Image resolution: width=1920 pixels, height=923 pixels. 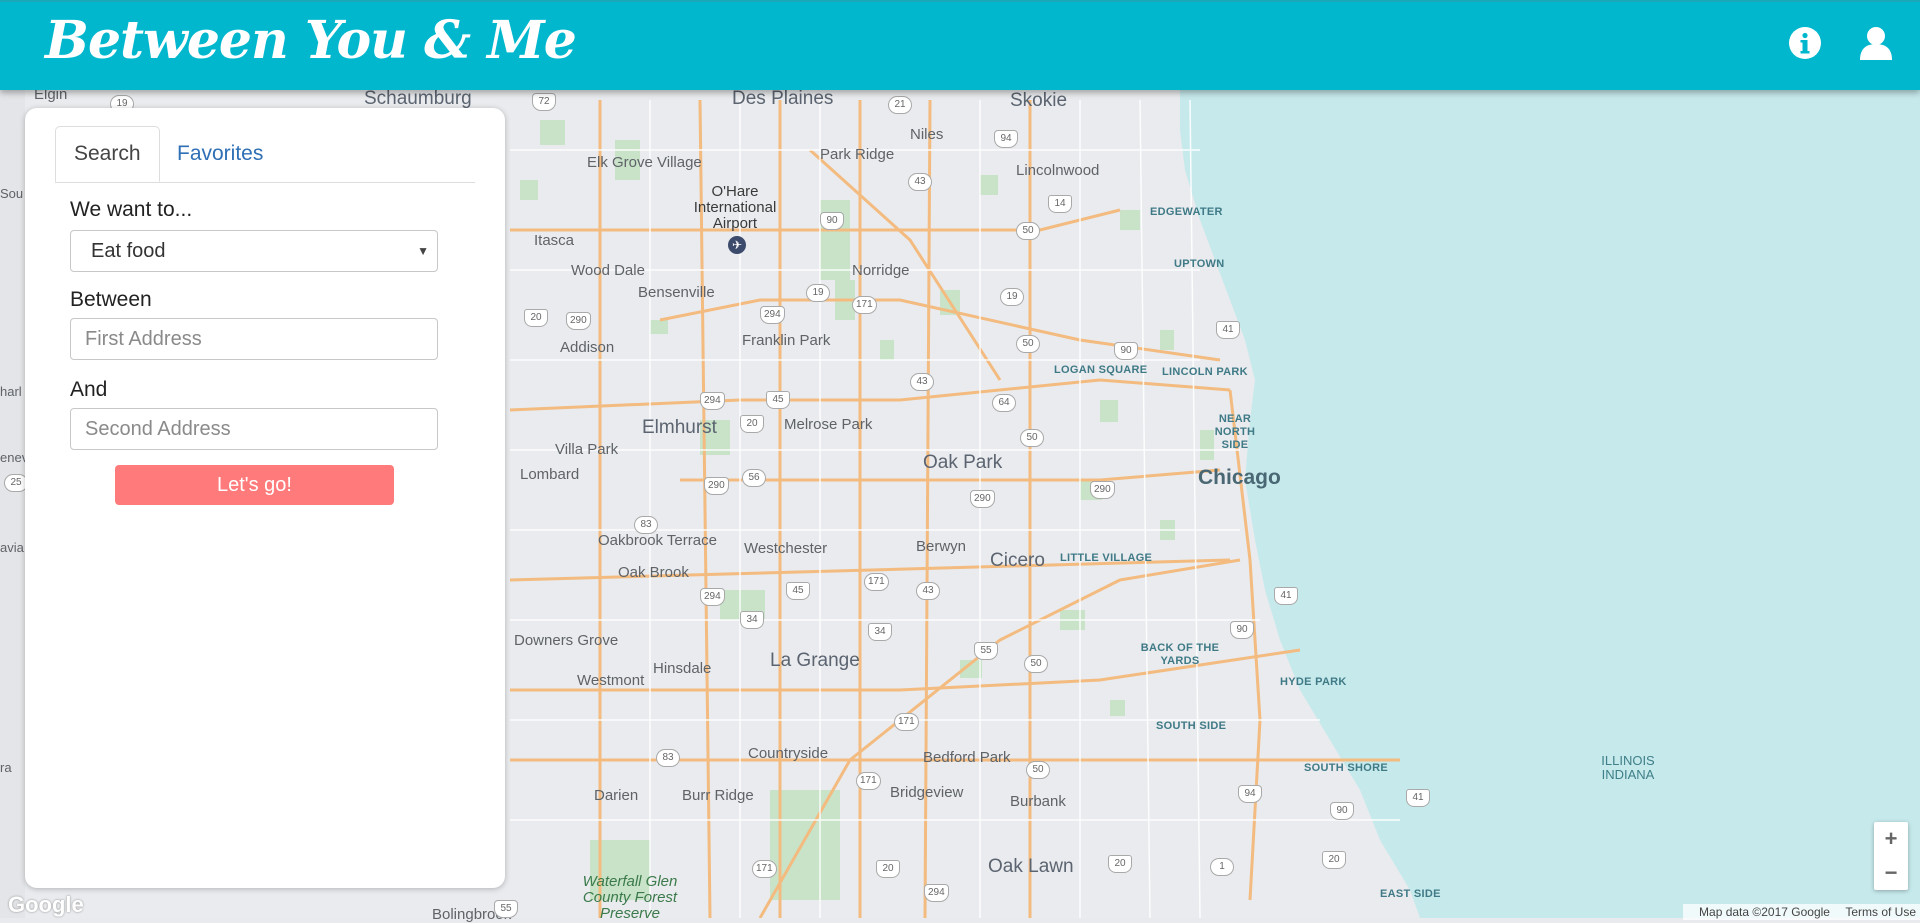 I want to click on place-label: Hinsdale, so click(x=682, y=668).